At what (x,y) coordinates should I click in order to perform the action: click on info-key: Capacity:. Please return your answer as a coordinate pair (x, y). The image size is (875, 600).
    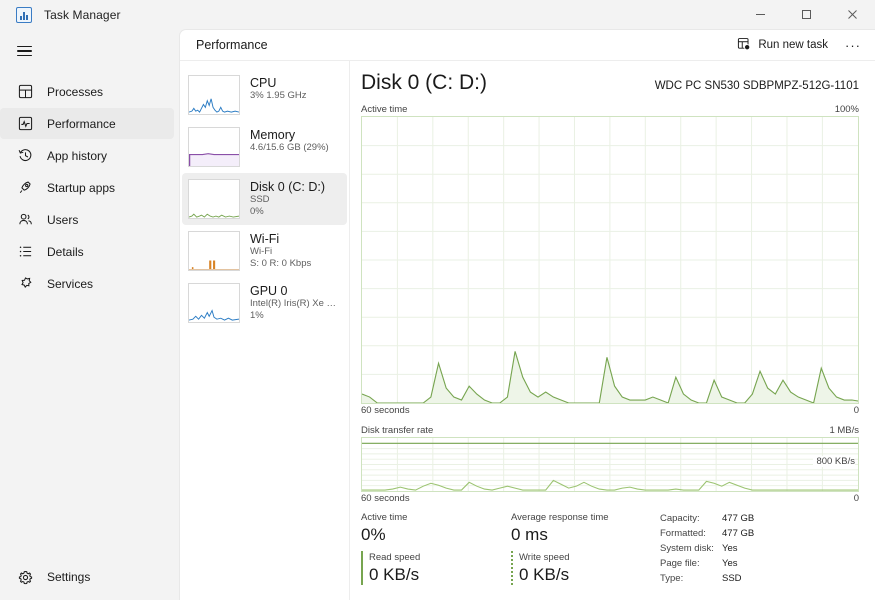
    Looking at the image, I should click on (680, 518).